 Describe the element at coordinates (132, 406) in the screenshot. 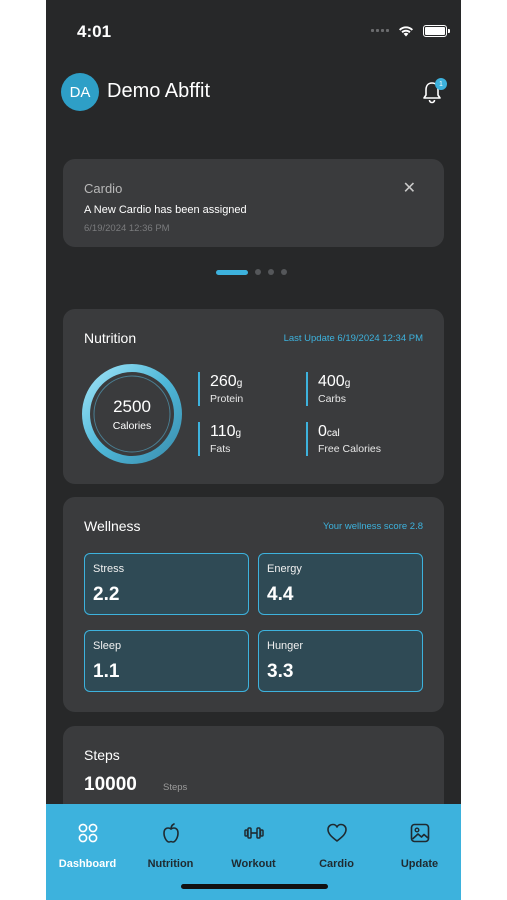

I see `calories-value: 2500` at that location.